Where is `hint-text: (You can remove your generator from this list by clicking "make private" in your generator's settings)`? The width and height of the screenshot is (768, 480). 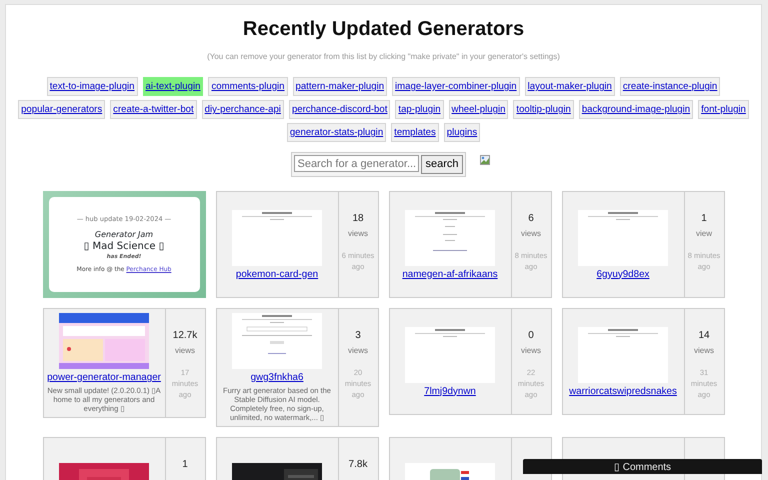
hint-text: (You can remove your generator from this list by clicking "make private" in your generator's settings) is located at coordinates (383, 57).